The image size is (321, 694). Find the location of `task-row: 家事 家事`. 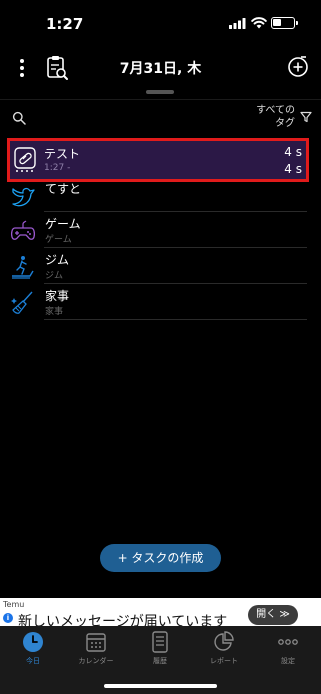

task-row: 家事 家事 is located at coordinates (160, 302).